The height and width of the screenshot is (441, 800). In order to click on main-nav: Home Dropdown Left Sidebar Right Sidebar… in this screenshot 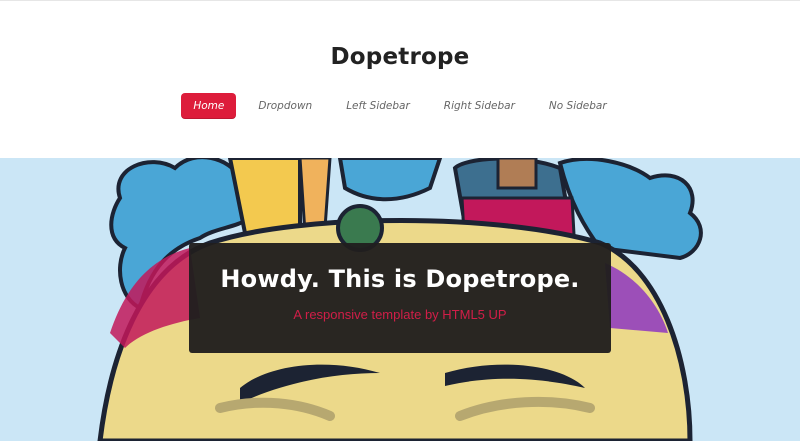, I will do `click(400, 106)`.